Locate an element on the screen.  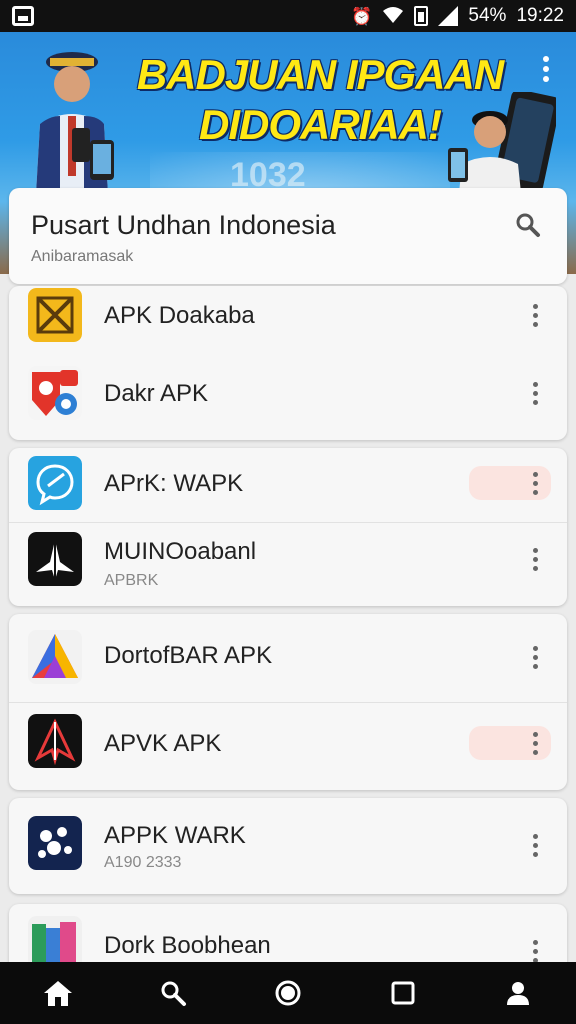
app-title: Dork Boobhean is located at coordinates (187, 945).